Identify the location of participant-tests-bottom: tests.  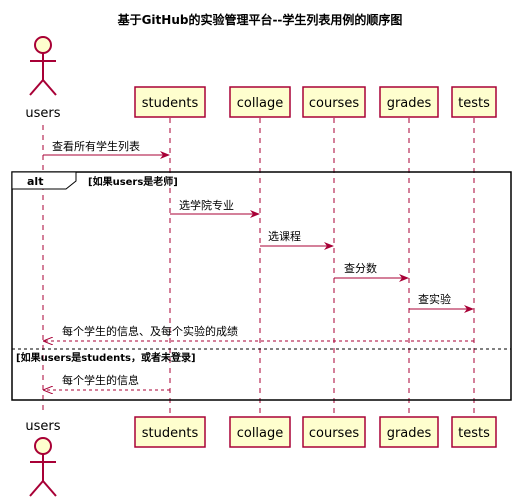
(474, 432).